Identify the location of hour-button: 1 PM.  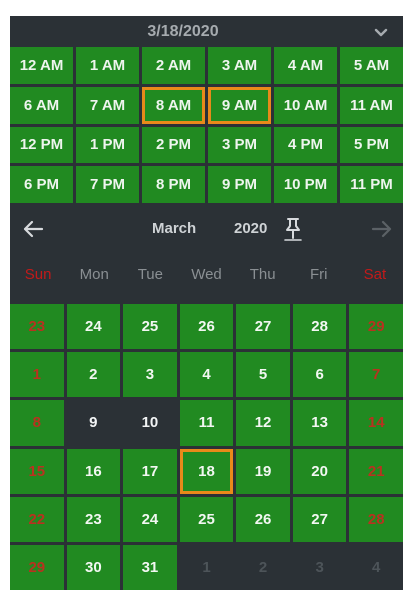
(107, 145).